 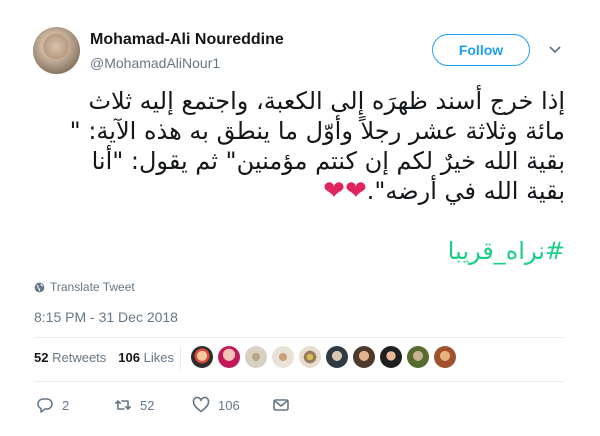 I want to click on retweets-stat: 52 Retweets, so click(x=70, y=357).